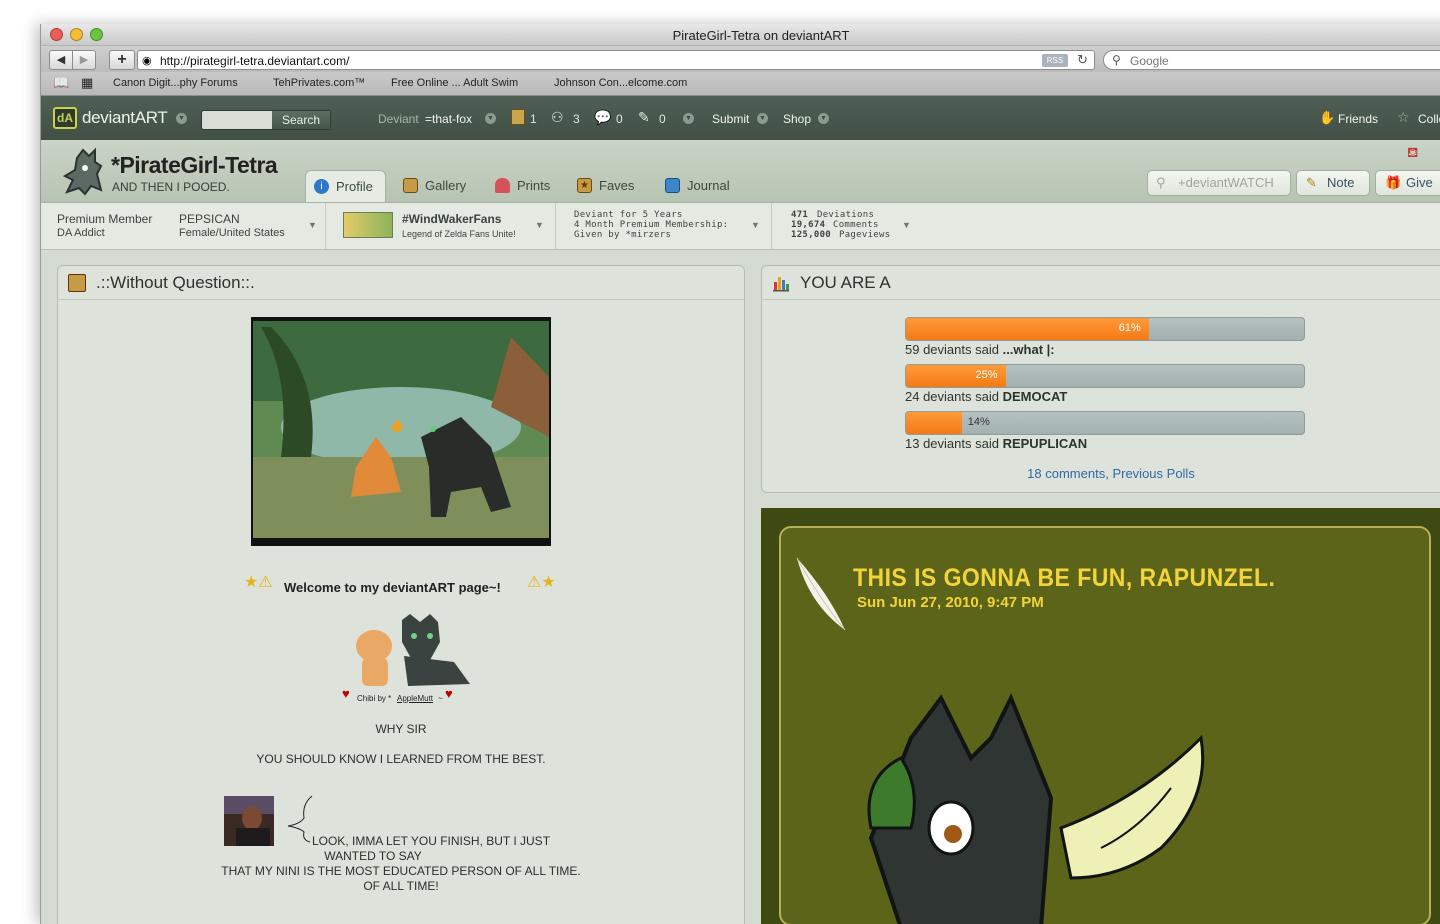  I want to click on book-icon: 📖, so click(61, 83).